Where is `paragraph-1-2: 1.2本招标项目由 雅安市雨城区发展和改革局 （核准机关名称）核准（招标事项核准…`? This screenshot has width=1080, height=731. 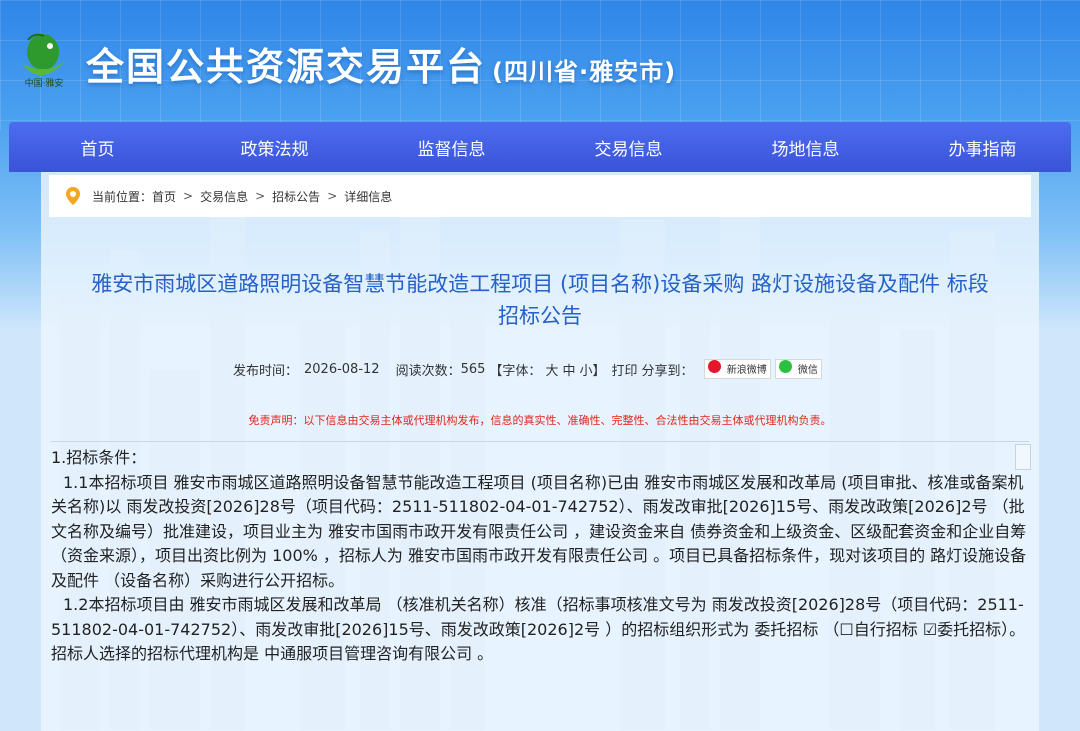 paragraph-1-2: 1.2本招标项目由 雅安市雨城区发展和改革局 （核准机关名称）核准（招标事项核准… is located at coordinates (538, 629).